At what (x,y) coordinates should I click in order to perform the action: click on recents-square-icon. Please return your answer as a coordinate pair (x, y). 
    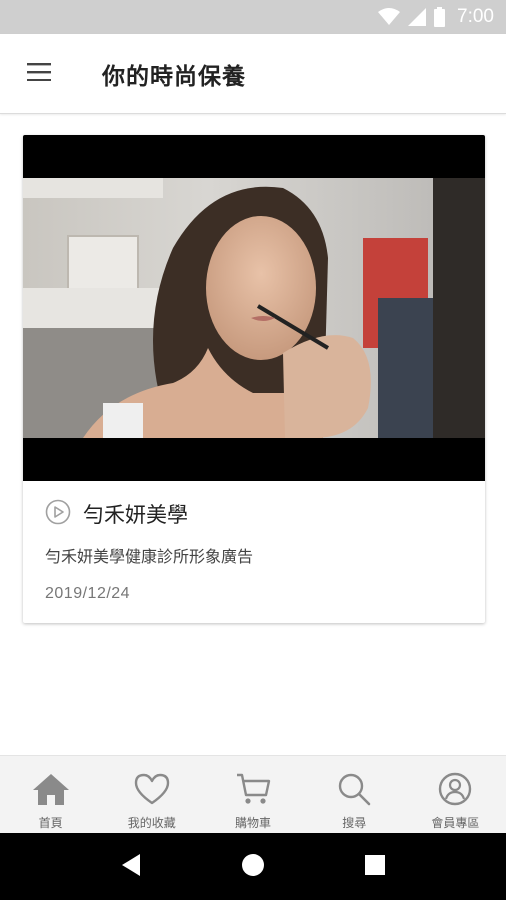
    Looking at the image, I should click on (375, 867).